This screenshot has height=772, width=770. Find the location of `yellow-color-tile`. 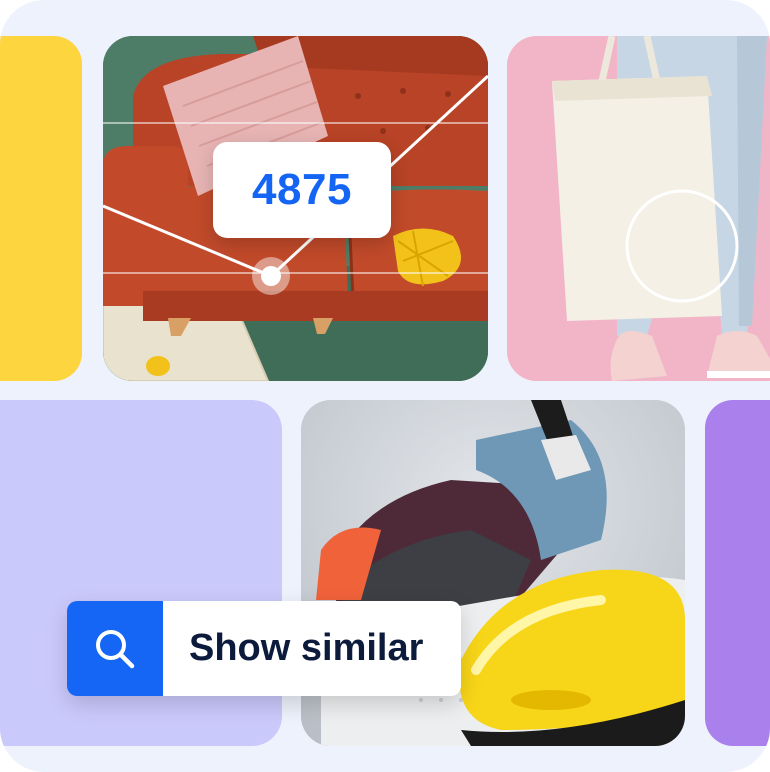

yellow-color-tile is located at coordinates (41, 208).